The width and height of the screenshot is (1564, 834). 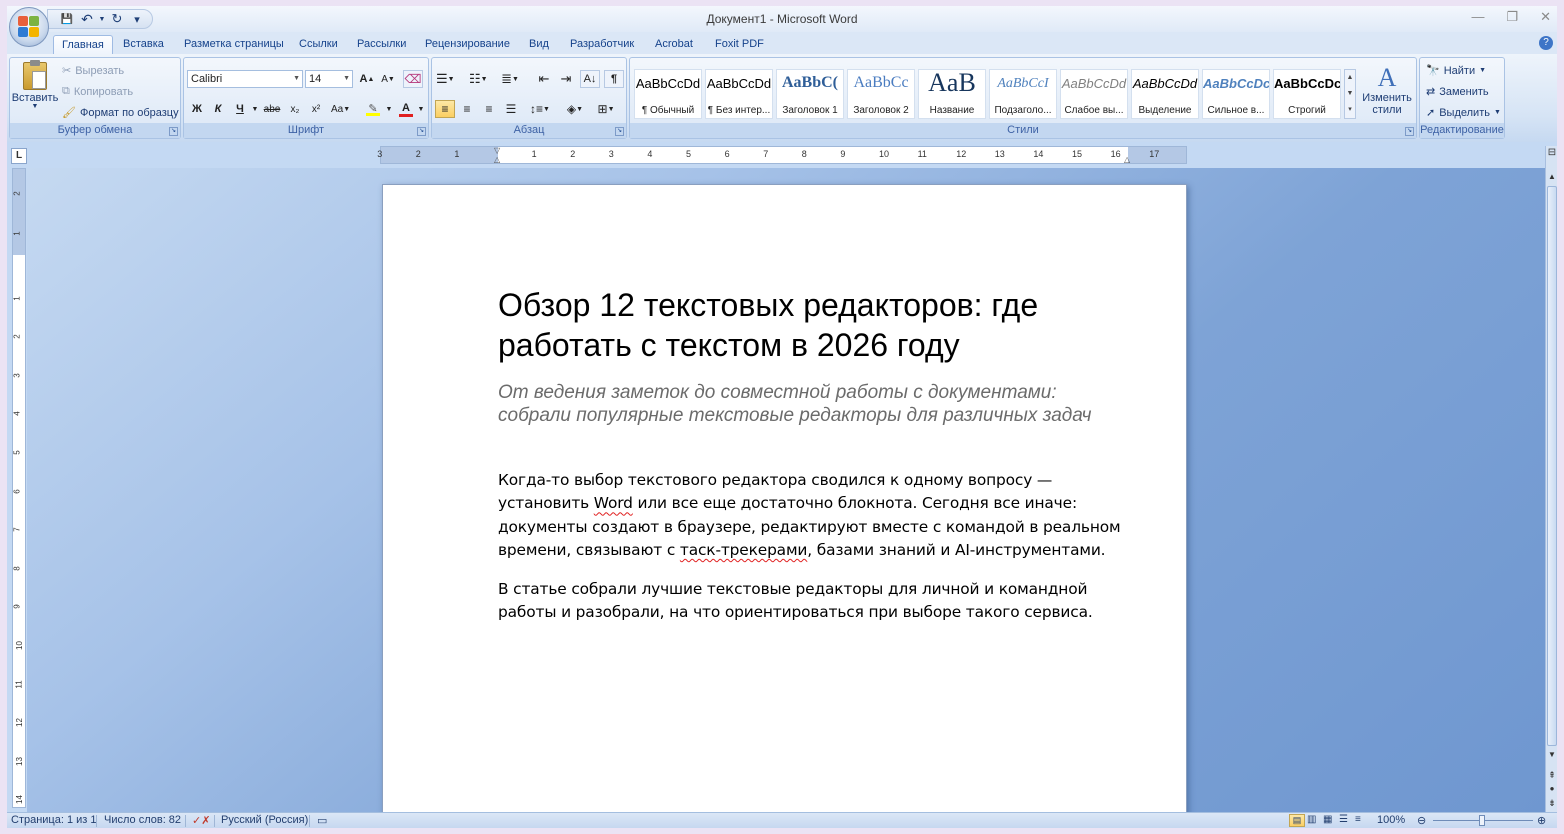 I want to click on first-line-indent-marker: ▽, so click(x=497, y=150).